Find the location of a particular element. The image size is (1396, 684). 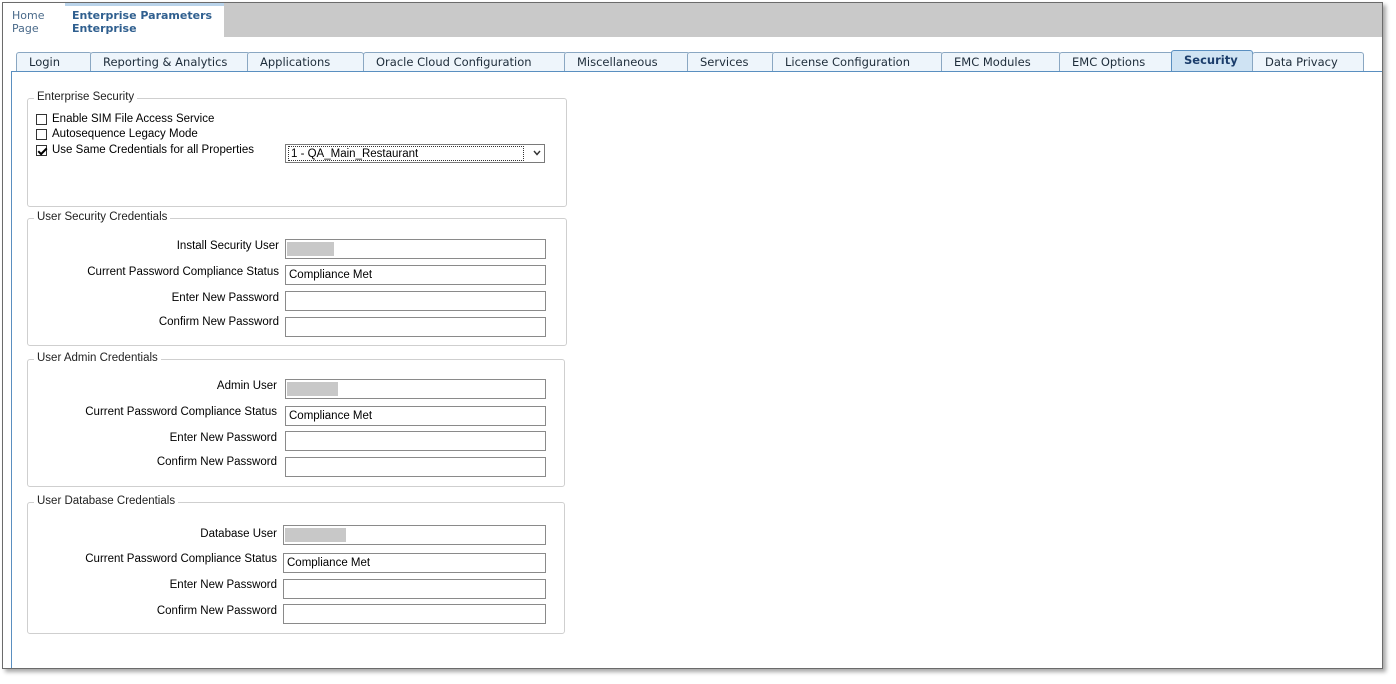

tab-services: Services is located at coordinates (731, 61).